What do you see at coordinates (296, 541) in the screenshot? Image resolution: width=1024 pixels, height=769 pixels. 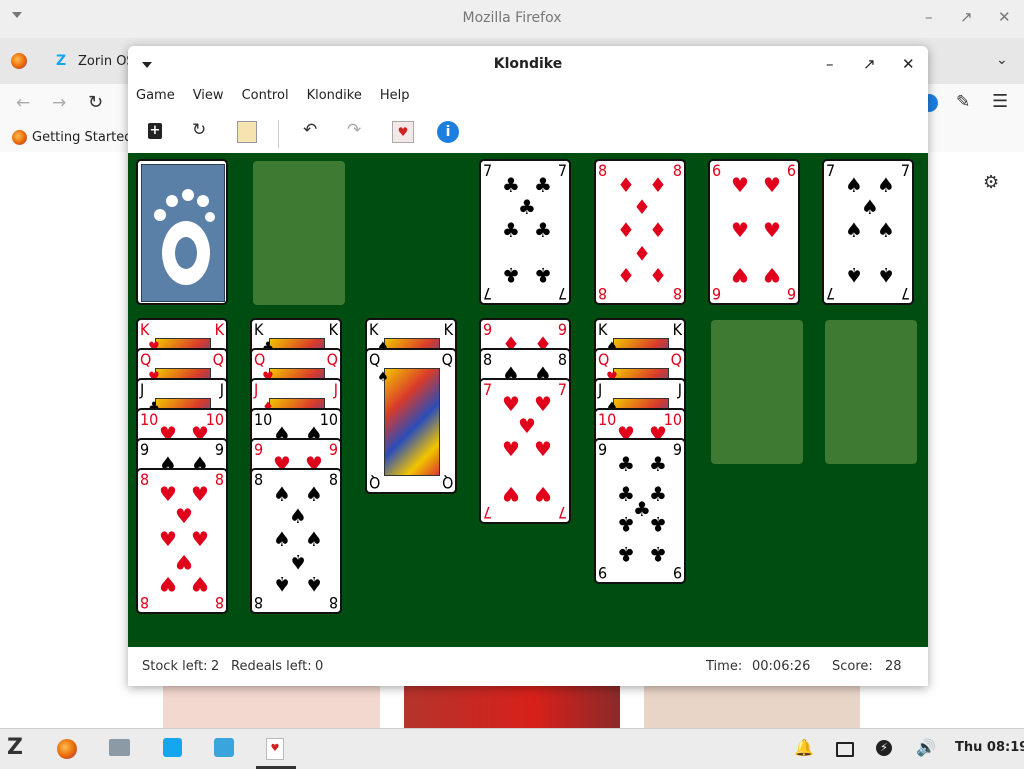 I see `tableau-2-card: 8 8 8 8 ♠ ♠ ♠ ♠ ♠ ♠ ♠ ♠` at bounding box center [296, 541].